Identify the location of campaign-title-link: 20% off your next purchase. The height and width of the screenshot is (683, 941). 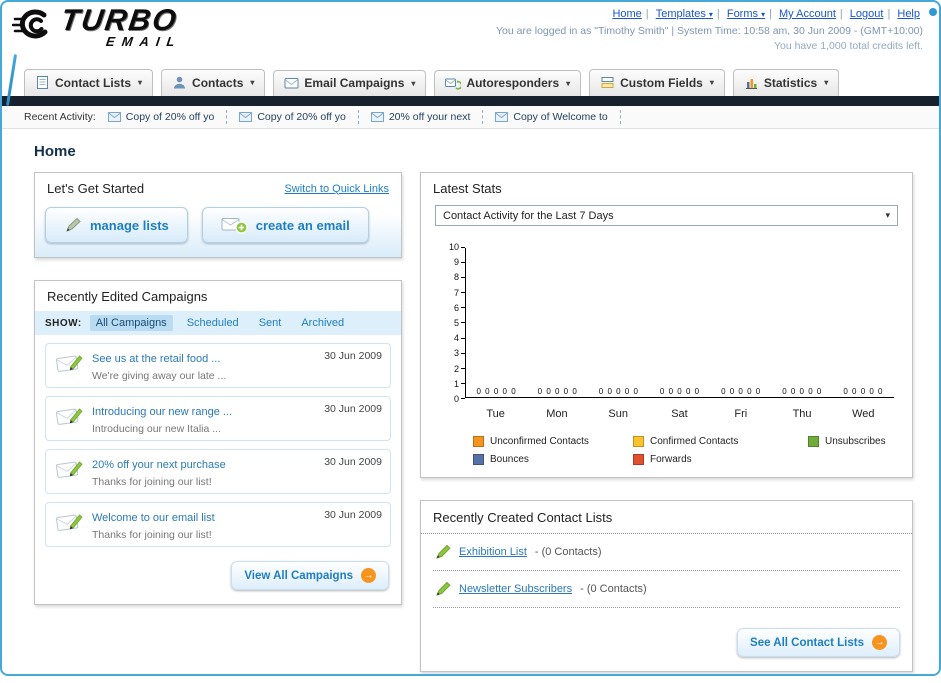
(159, 465).